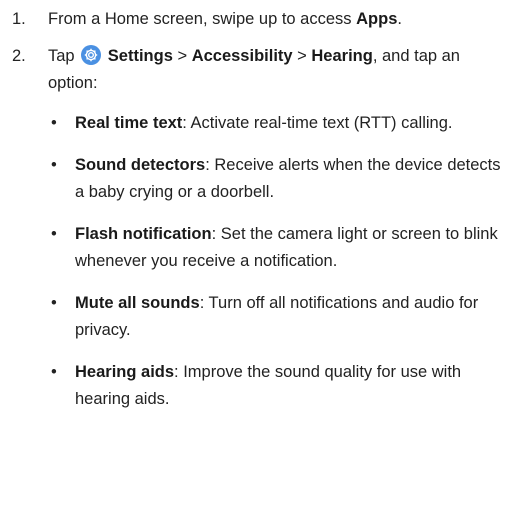 The width and height of the screenshot is (523, 519). I want to click on accessibility-label: Accessibility, so click(242, 56).